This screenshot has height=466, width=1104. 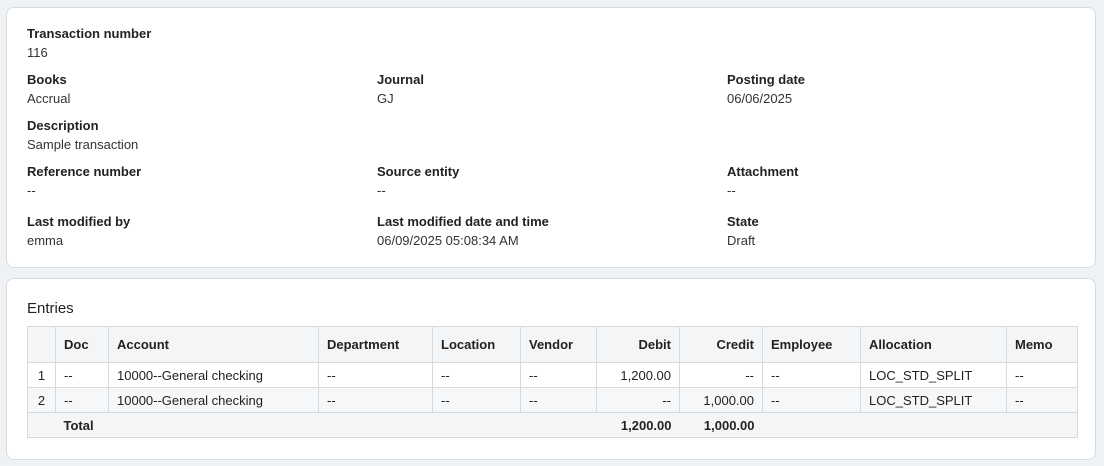 What do you see at coordinates (418, 181) in the screenshot?
I see `source-entity-field: Source entity --` at bounding box center [418, 181].